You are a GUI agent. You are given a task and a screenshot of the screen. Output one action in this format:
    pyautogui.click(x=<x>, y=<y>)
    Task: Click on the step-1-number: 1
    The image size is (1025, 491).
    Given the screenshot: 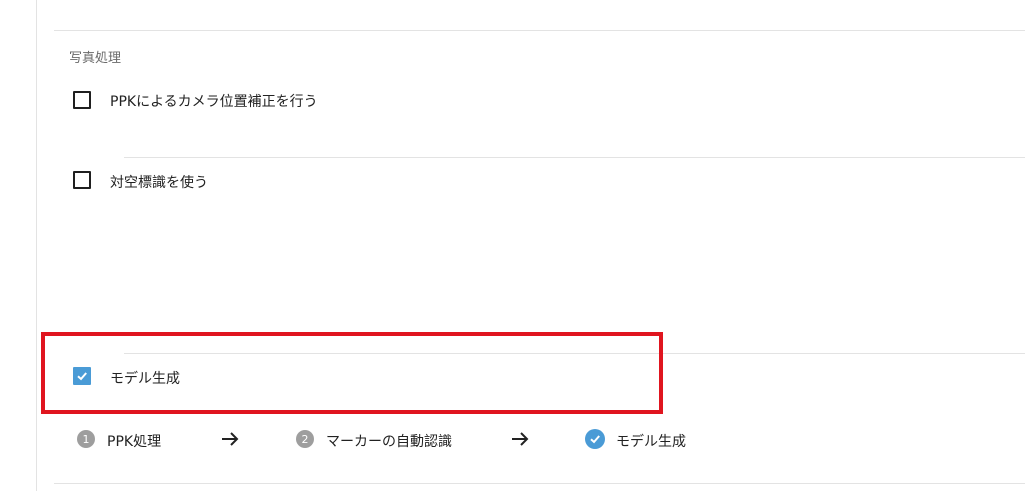 What is the action you would take?
    pyautogui.click(x=86, y=439)
    